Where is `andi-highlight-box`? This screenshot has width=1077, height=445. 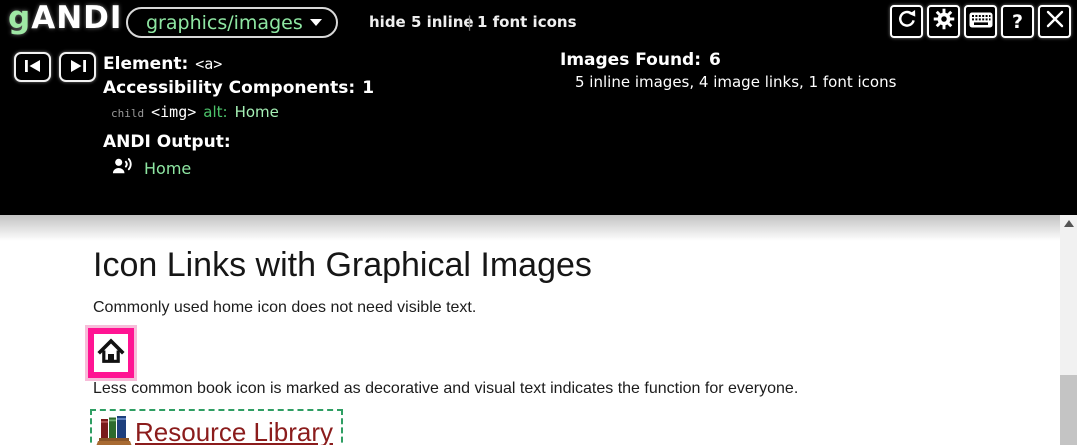
andi-highlight-box is located at coordinates (111, 353).